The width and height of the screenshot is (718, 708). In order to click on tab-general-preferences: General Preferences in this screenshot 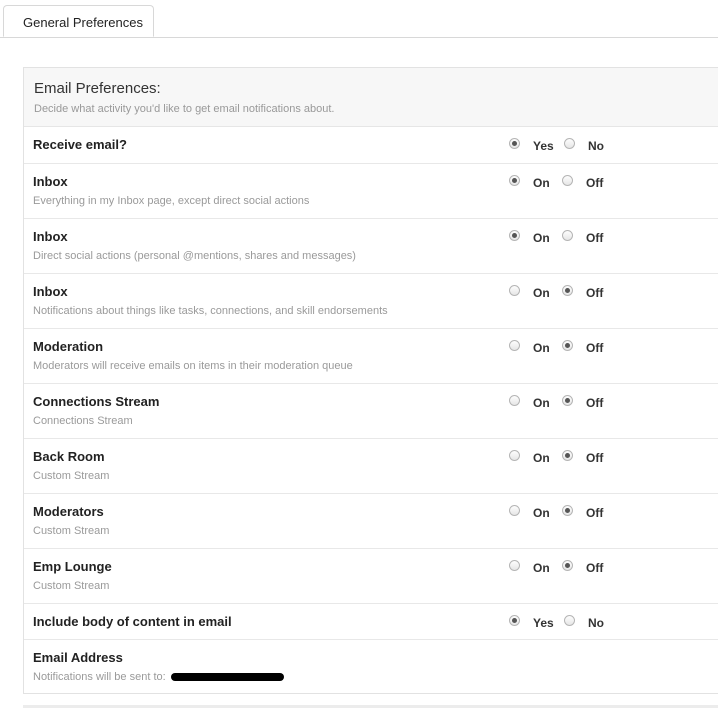, I will do `click(78, 21)`.